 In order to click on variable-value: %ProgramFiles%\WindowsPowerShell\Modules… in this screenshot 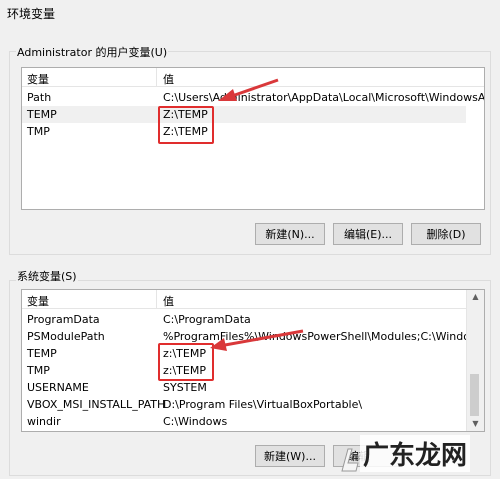, I will do `click(324, 336)`.